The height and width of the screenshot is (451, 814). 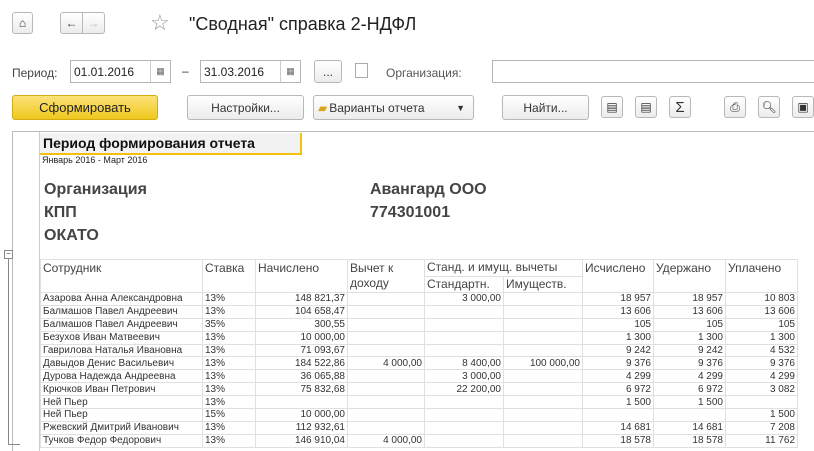 What do you see at coordinates (618, 363) in the screenshot?
I see `cell-calculated: 9 376` at bounding box center [618, 363].